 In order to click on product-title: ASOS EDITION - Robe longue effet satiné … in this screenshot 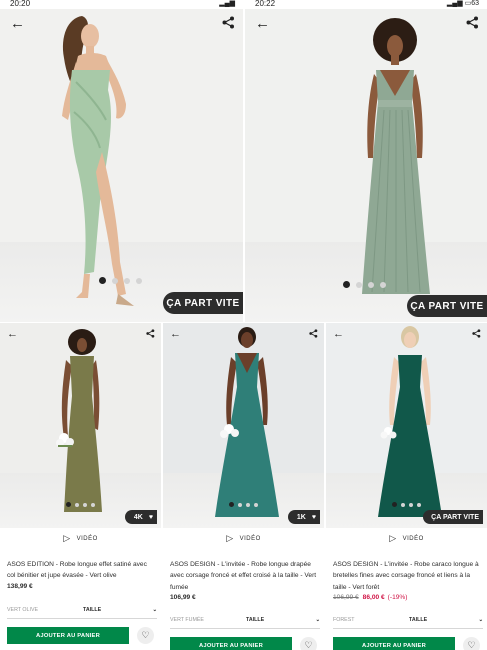, I will do `click(77, 570)`.